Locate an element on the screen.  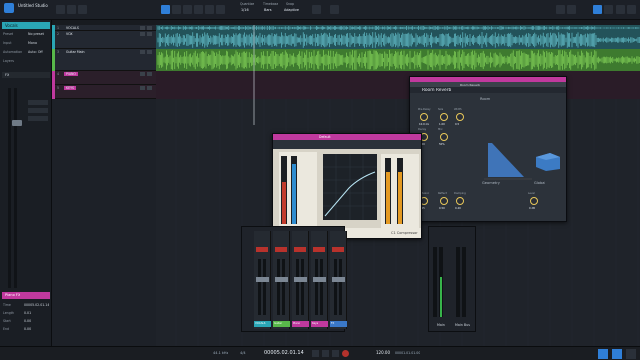
track-name: KEYS is located at coordinates (70, 88).